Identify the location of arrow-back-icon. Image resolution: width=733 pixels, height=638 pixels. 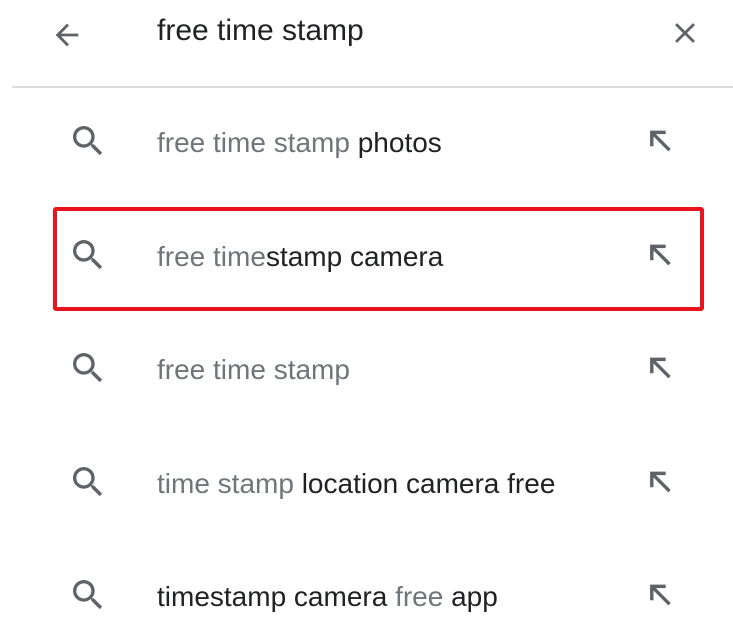
(67, 35).